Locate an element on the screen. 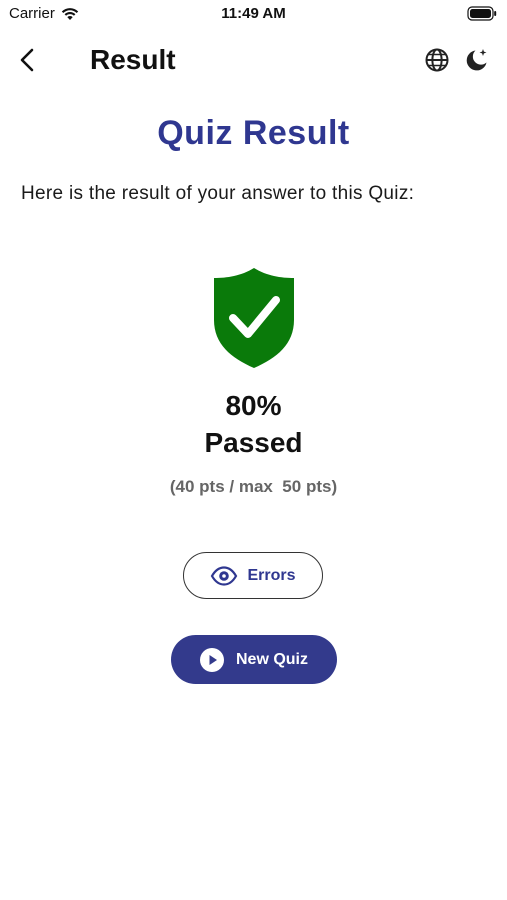  page-title: Result is located at coordinates (133, 59).